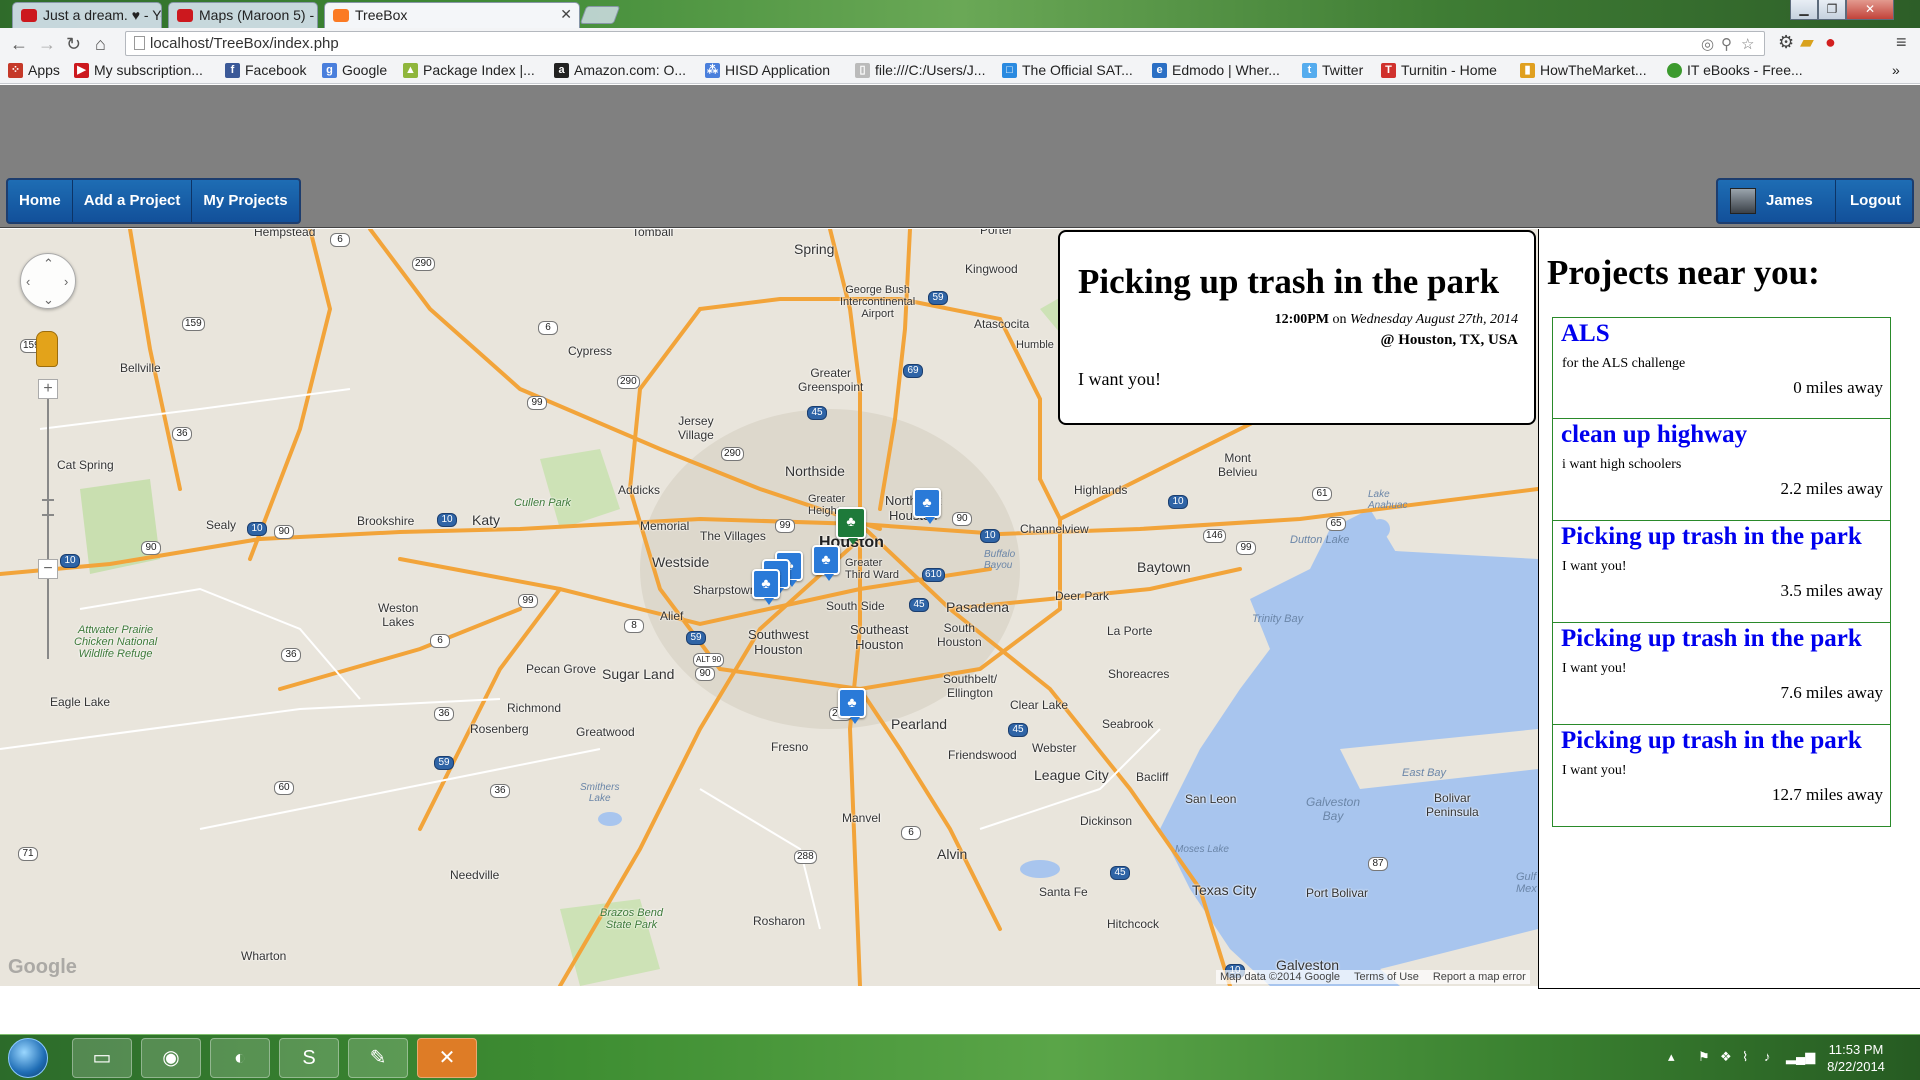 This screenshot has height=1080, width=1920. I want to click on minimize-window-button: ▁, so click(1804, 10).